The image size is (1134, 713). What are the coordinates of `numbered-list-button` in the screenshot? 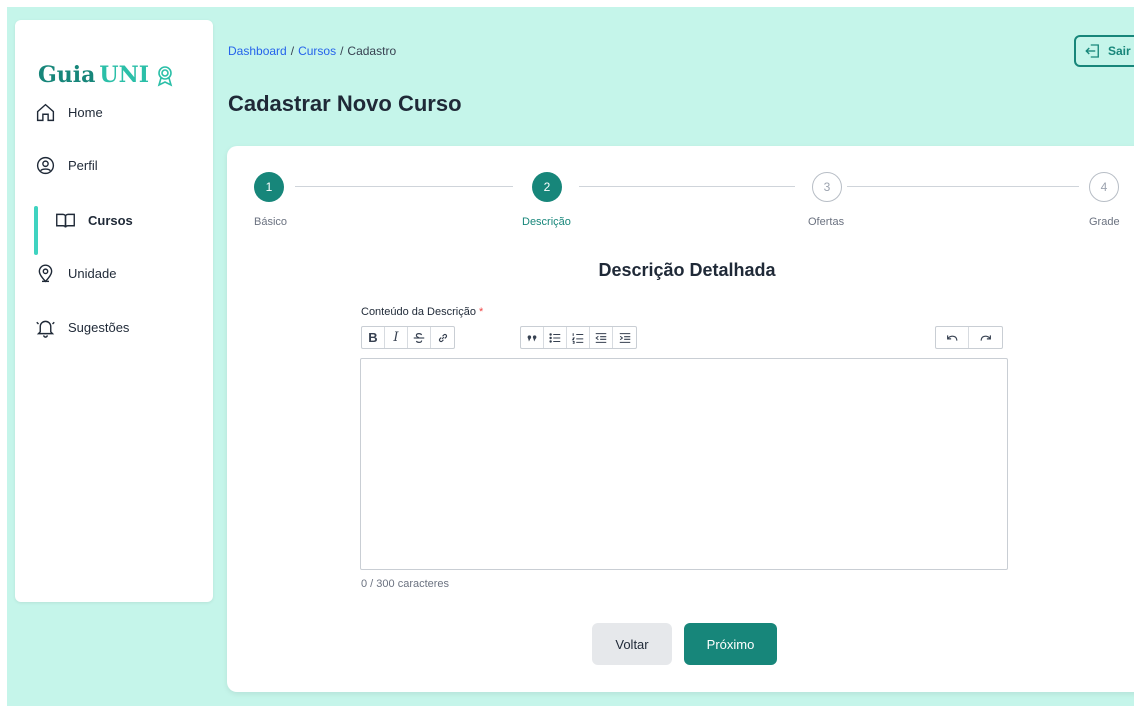 It's located at (578, 337).